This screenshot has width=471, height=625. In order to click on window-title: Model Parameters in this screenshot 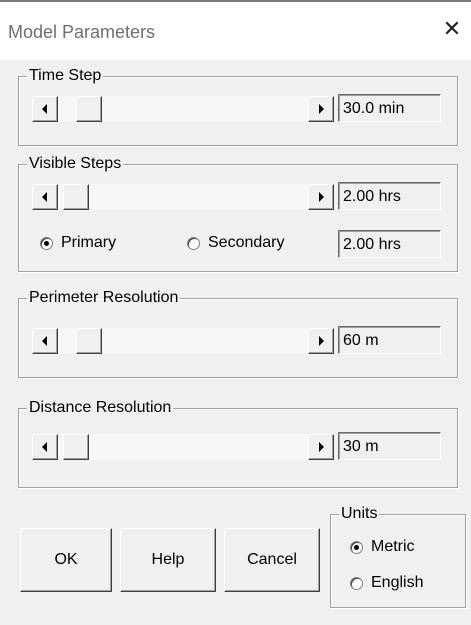, I will do `click(82, 32)`.